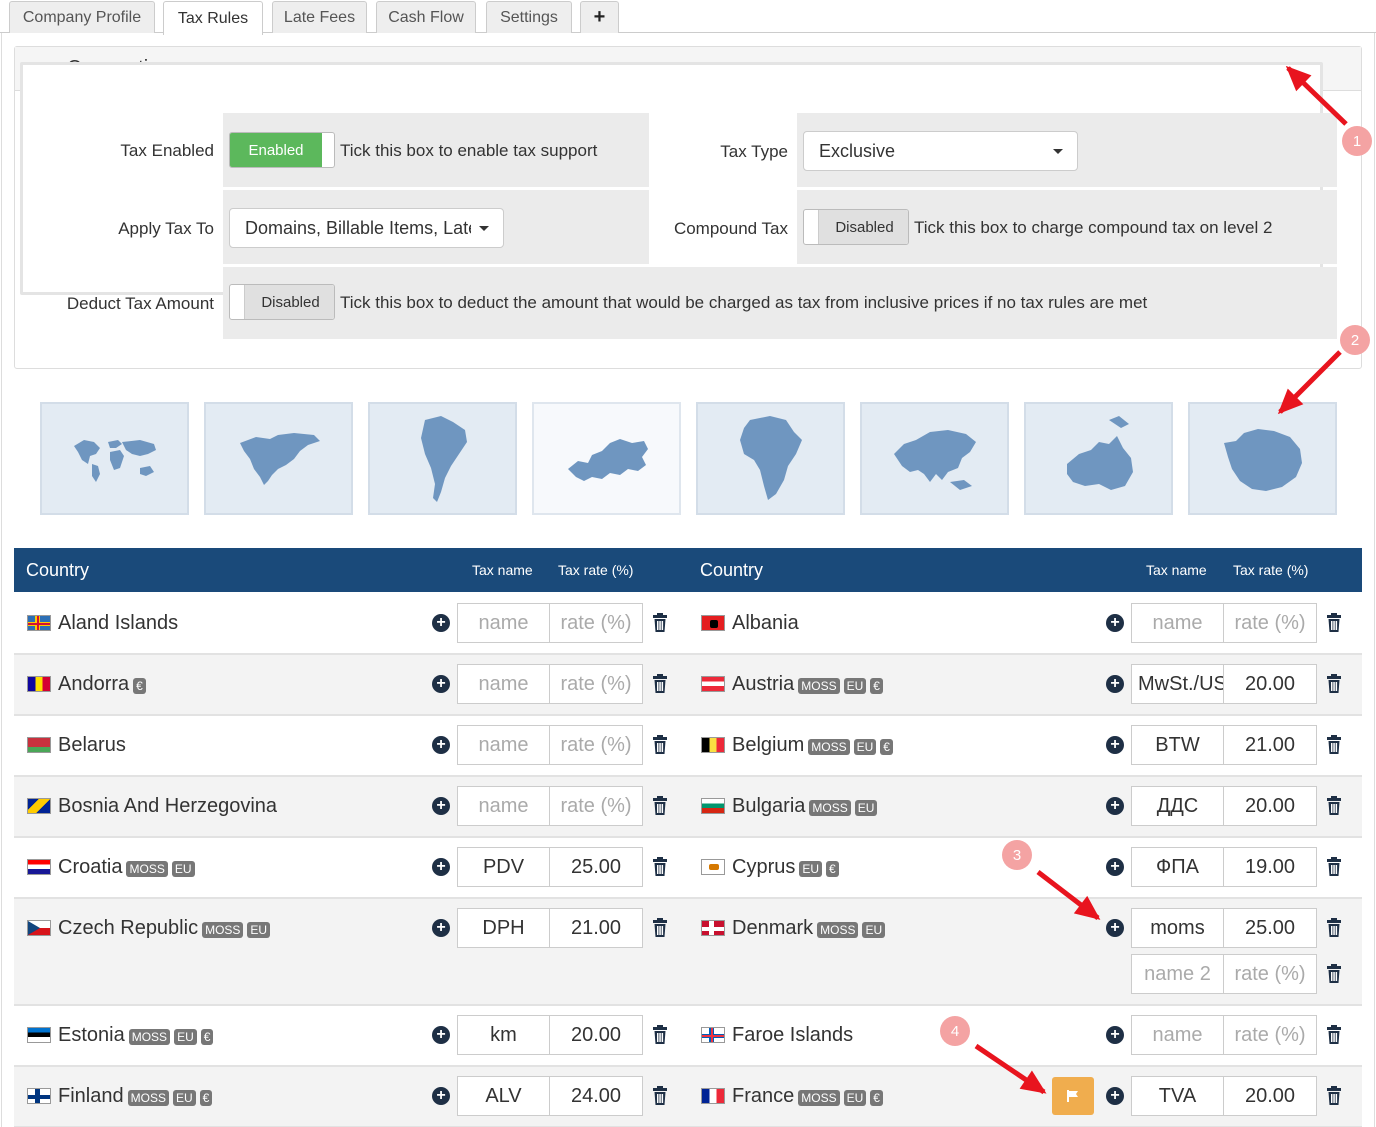 The width and height of the screenshot is (1376, 1127). I want to click on tax-rate-input: 24.00, so click(596, 1096).